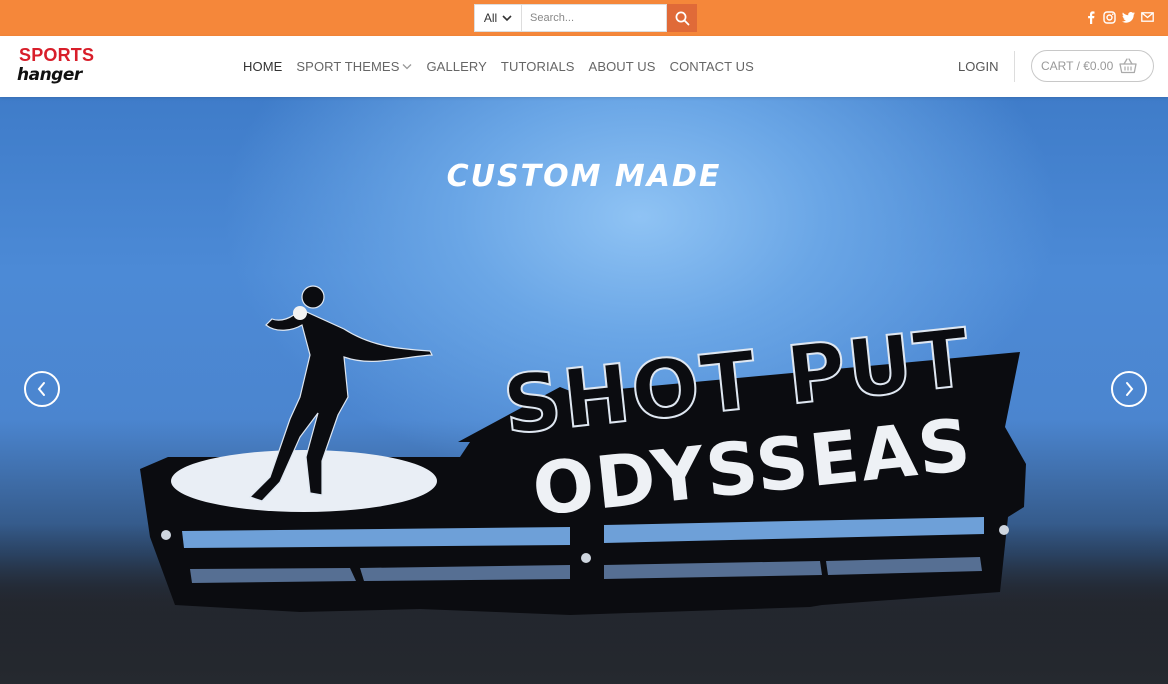 The image size is (1168, 684). I want to click on nav-item-contact-us: CONTACT US, so click(712, 66).